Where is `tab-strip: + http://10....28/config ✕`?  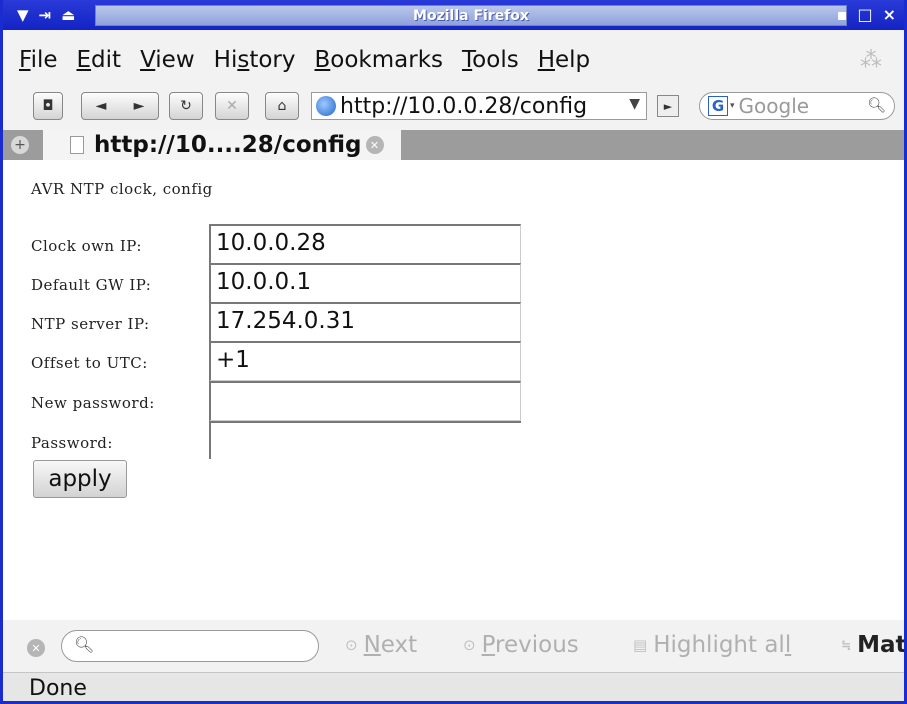 tab-strip: + http://10....28/config ✕ is located at coordinates (453, 145).